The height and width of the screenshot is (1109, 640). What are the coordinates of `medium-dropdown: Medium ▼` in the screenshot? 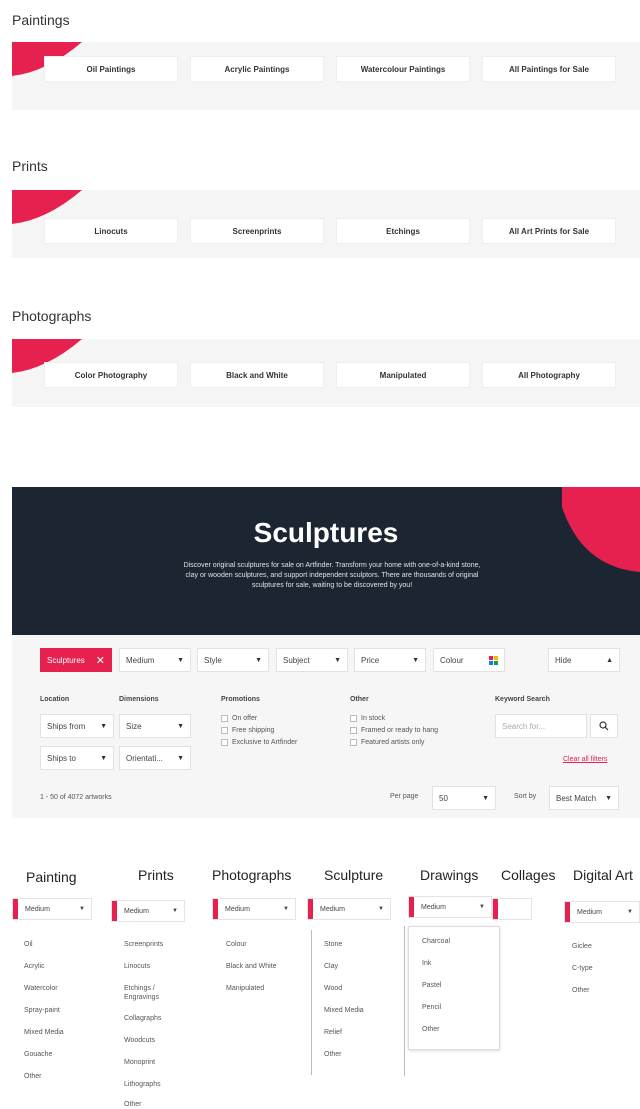 It's located at (155, 660).